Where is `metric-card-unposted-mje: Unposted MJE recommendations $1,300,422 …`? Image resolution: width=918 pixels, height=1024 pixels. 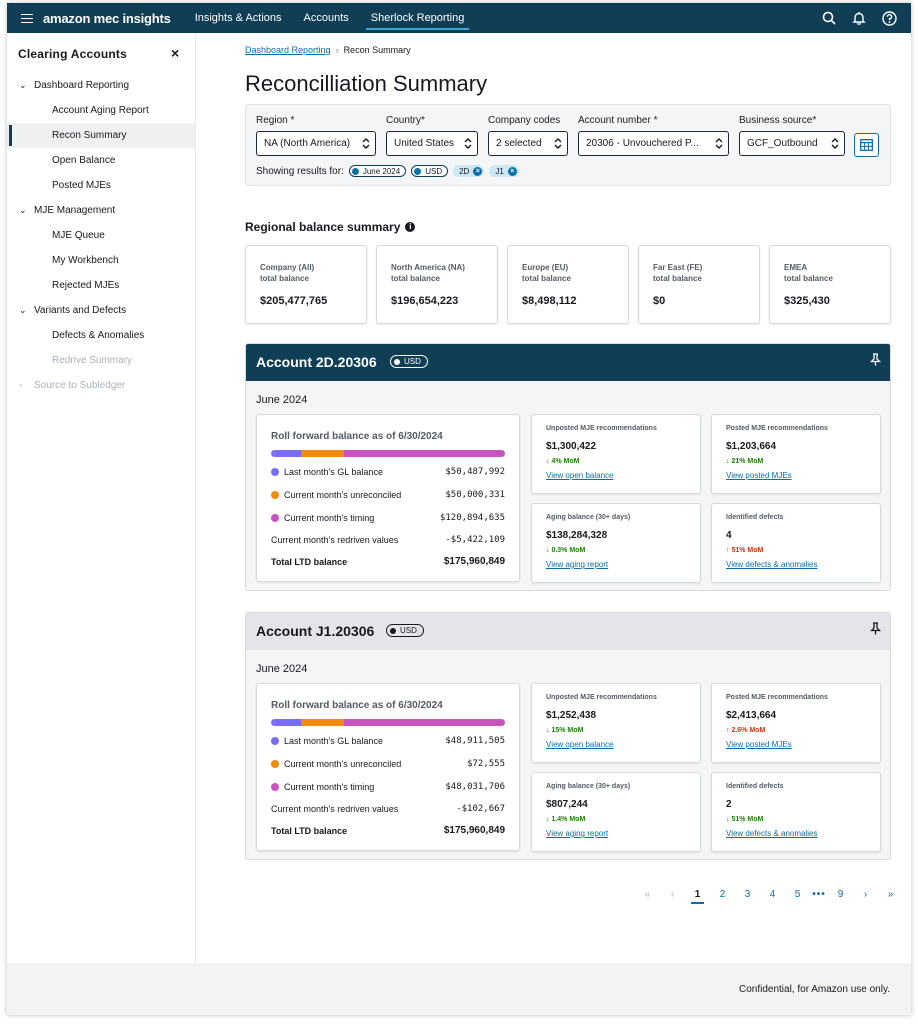
metric-card-unposted-mje: Unposted MJE recommendations $1,300,422 … is located at coordinates (616, 454).